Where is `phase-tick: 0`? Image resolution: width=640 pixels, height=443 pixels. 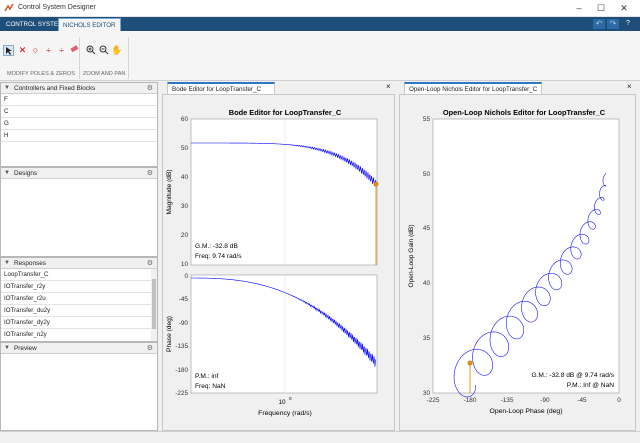
phase-tick: 0 is located at coordinates (186, 276).